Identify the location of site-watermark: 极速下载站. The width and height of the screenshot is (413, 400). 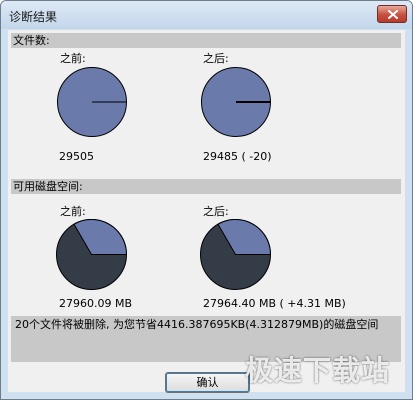
(317, 370).